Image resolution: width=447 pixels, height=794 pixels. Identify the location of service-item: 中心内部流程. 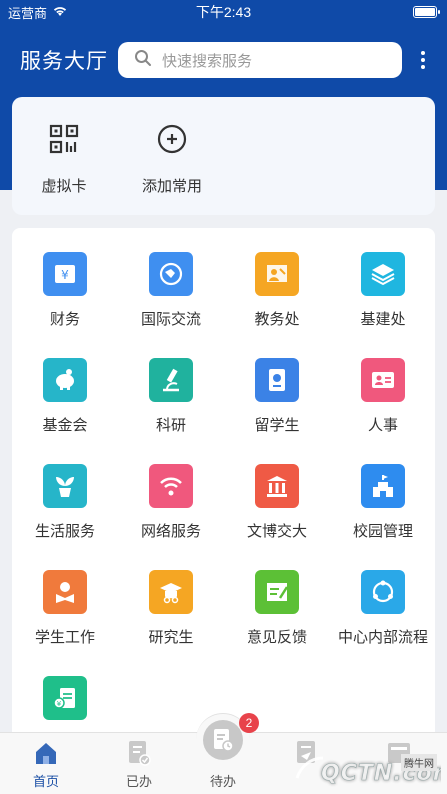
(382, 608).